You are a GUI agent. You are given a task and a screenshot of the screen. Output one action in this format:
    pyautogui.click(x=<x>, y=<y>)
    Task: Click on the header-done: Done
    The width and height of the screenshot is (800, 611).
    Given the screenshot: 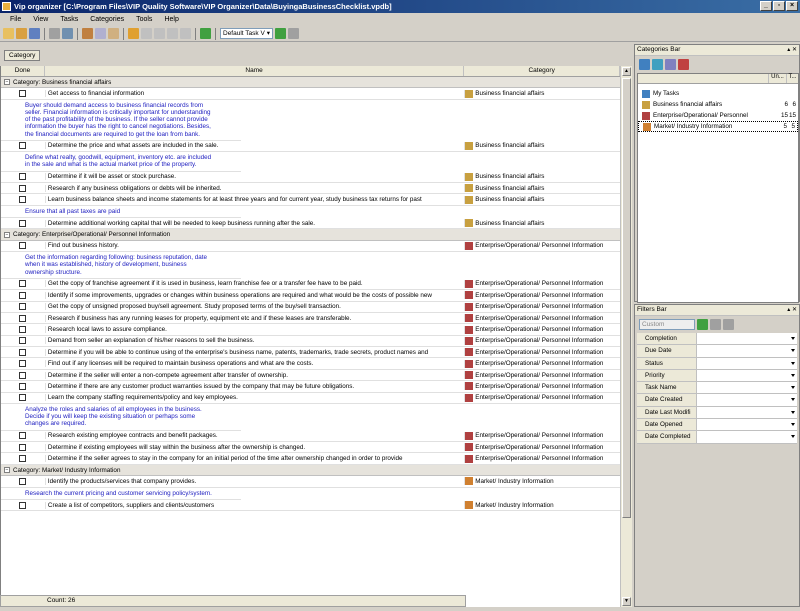 What is the action you would take?
    pyautogui.click(x=23, y=71)
    